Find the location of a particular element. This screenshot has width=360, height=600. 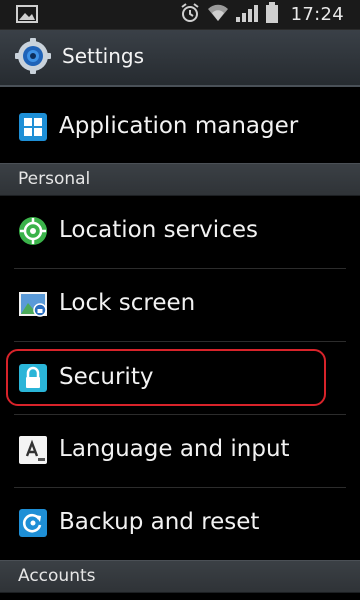

lock-screen-icon is located at coordinates (33, 304).